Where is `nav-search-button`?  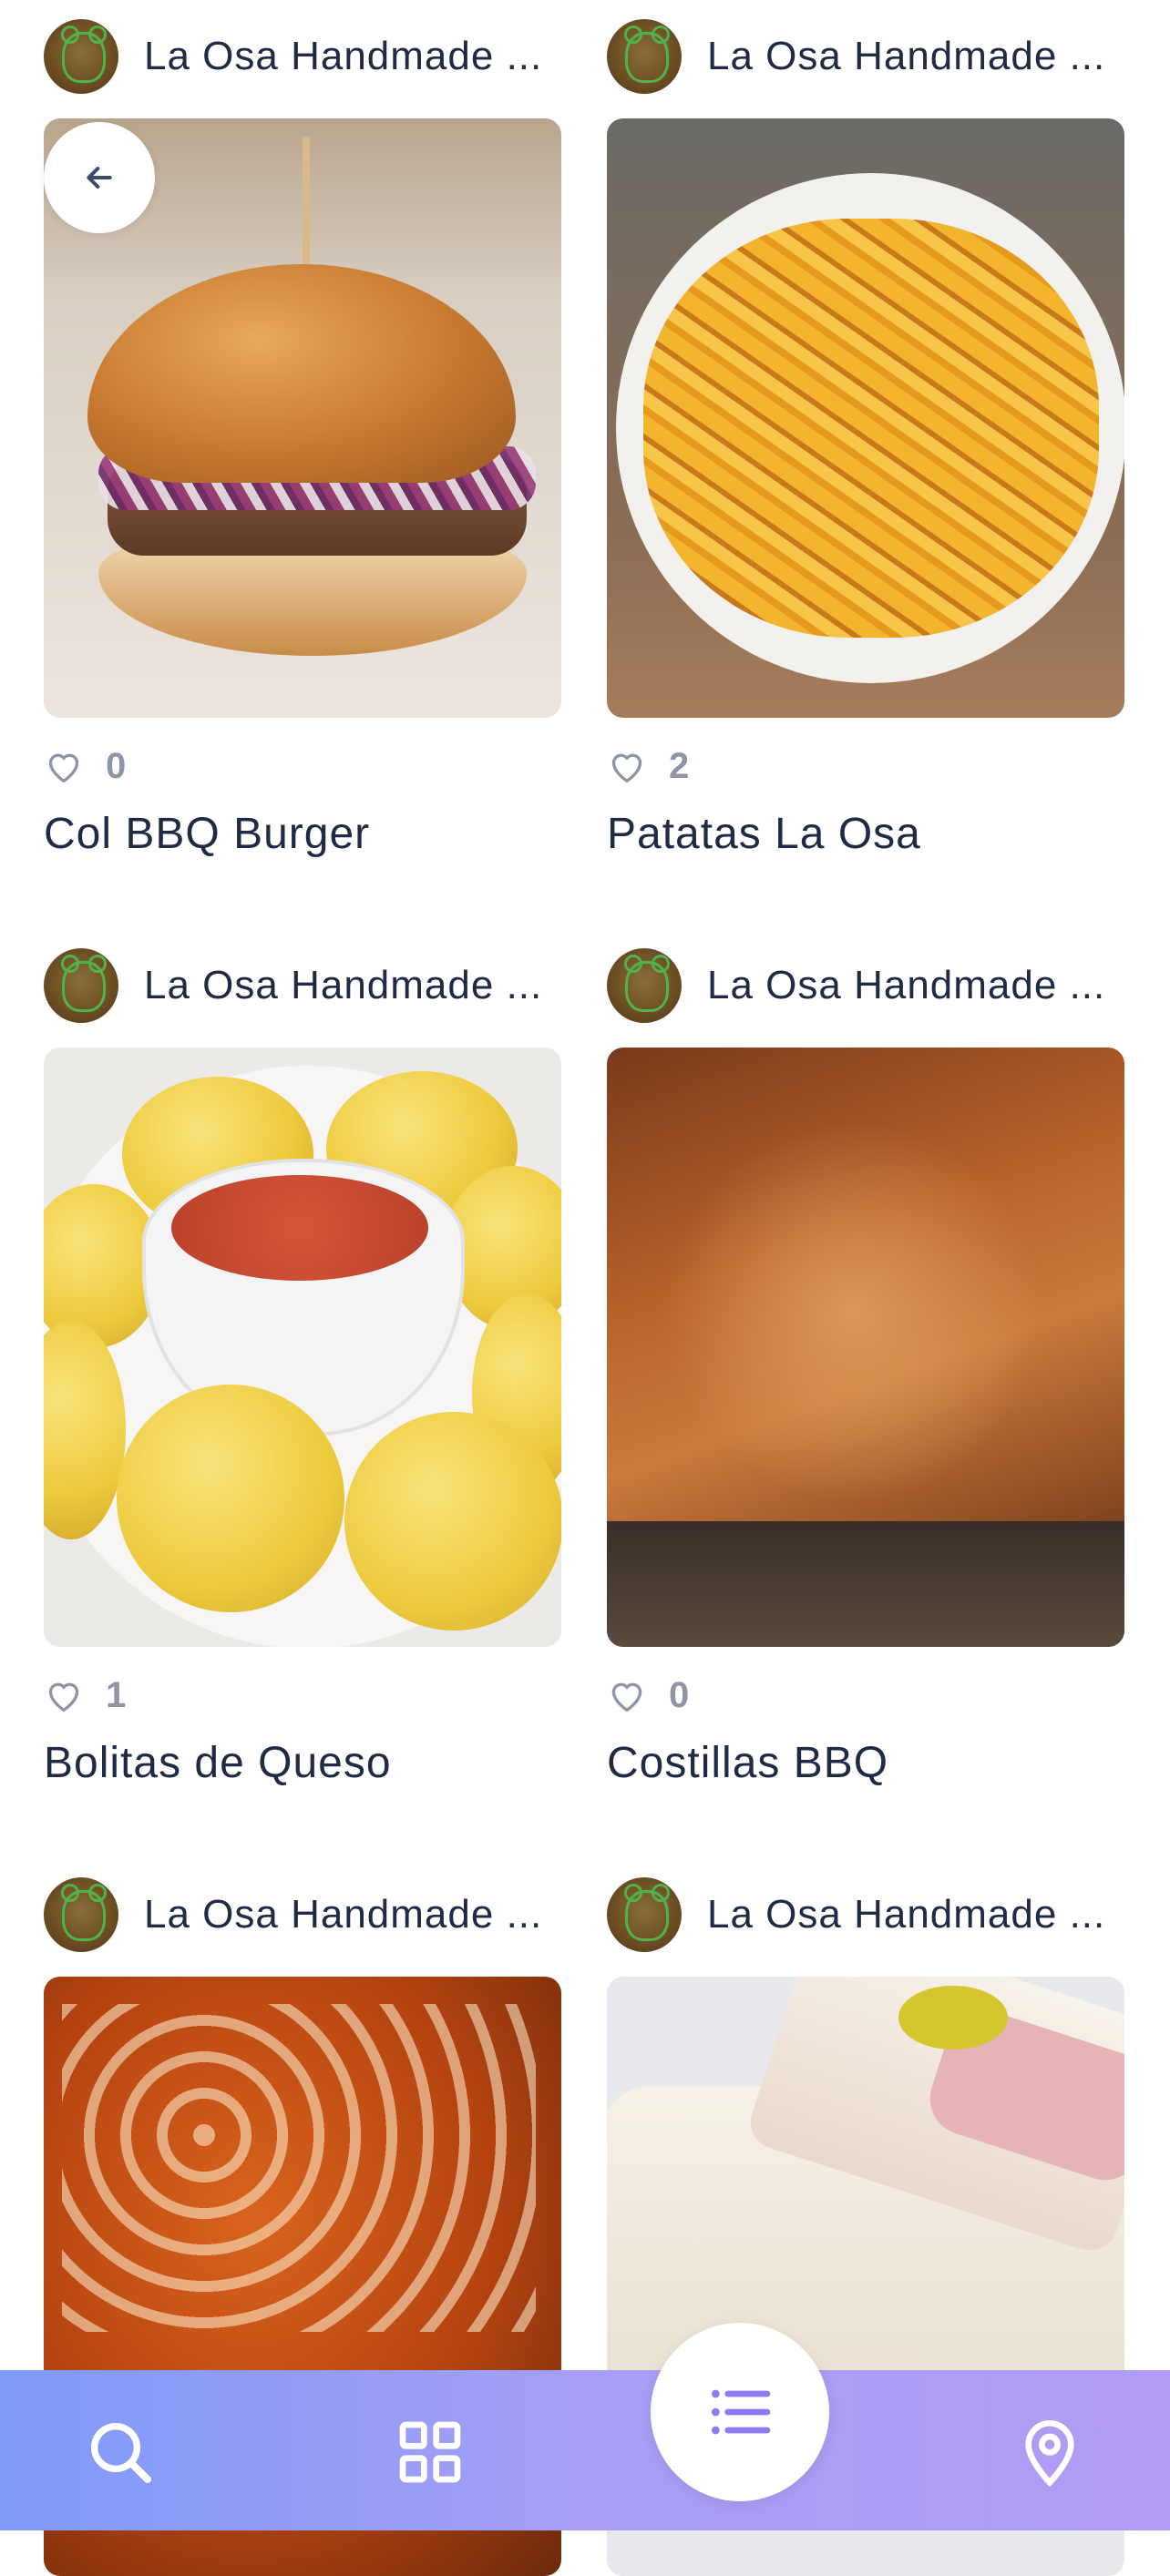 nav-search-button is located at coordinates (121, 2452).